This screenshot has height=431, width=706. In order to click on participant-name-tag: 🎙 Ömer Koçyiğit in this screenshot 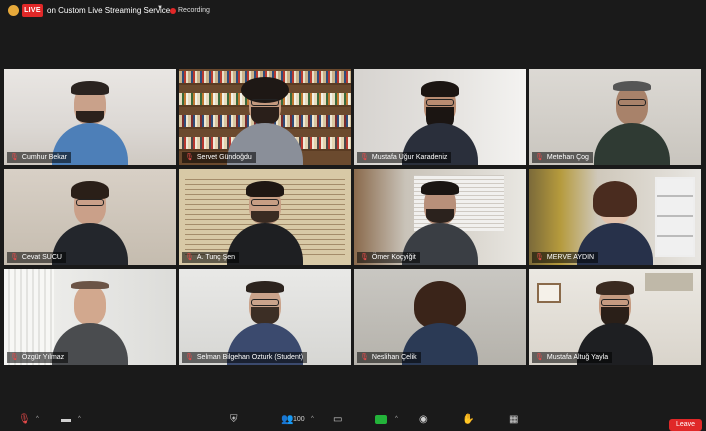, I will do `click(388, 257)`.